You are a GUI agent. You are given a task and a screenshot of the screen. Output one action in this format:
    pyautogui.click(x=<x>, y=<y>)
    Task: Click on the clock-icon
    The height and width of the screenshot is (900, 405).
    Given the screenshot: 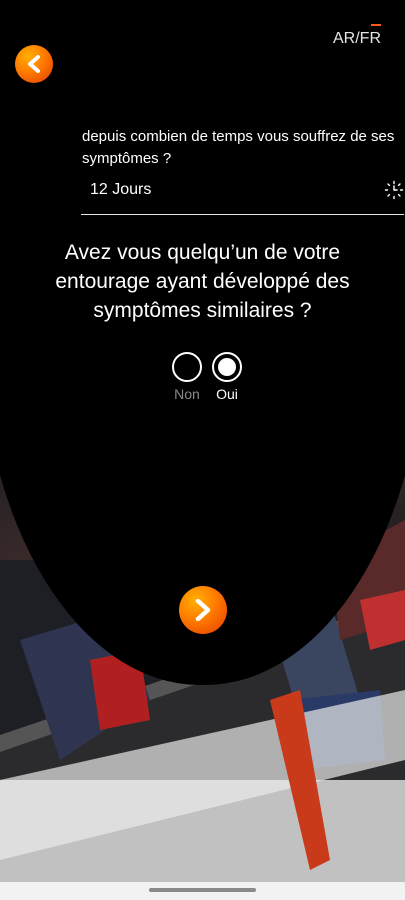 What is the action you would take?
    pyautogui.click(x=394, y=190)
    